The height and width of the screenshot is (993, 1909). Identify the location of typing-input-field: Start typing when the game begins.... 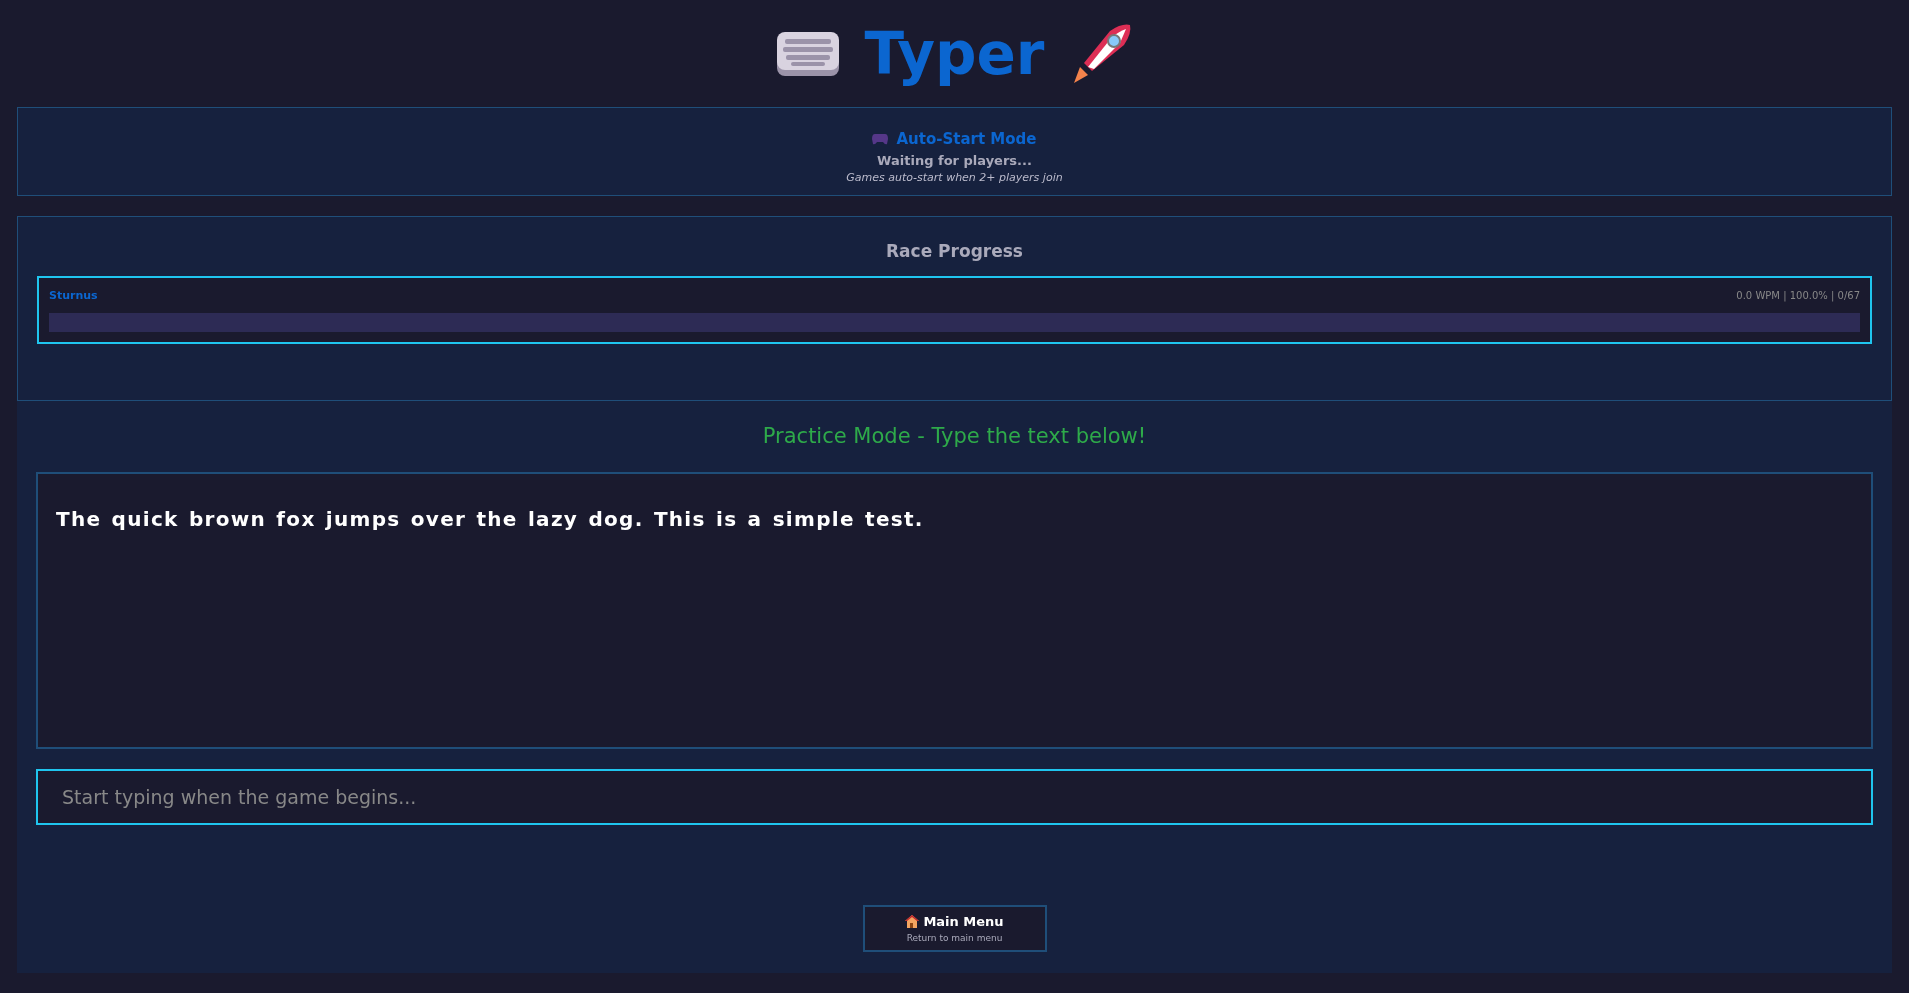
(954, 797).